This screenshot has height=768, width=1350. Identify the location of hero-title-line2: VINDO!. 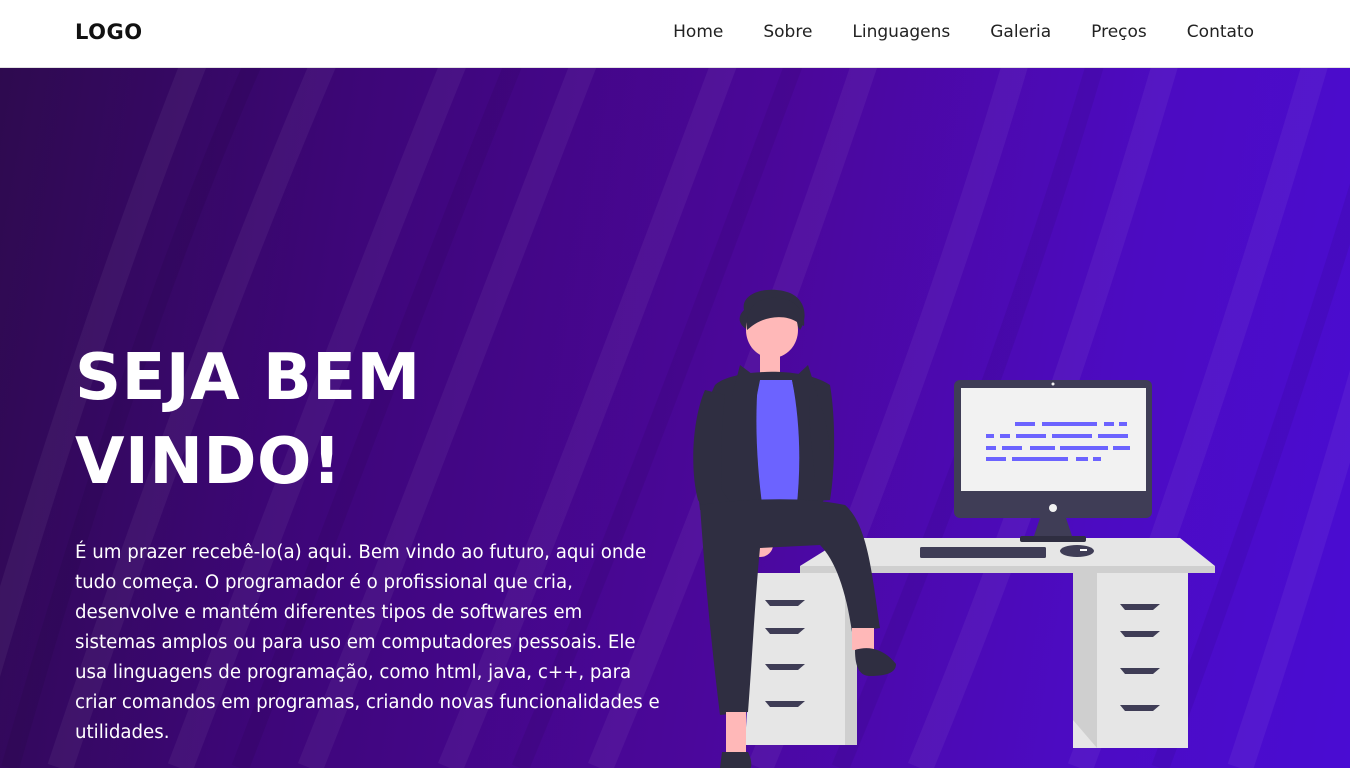
(208, 462).